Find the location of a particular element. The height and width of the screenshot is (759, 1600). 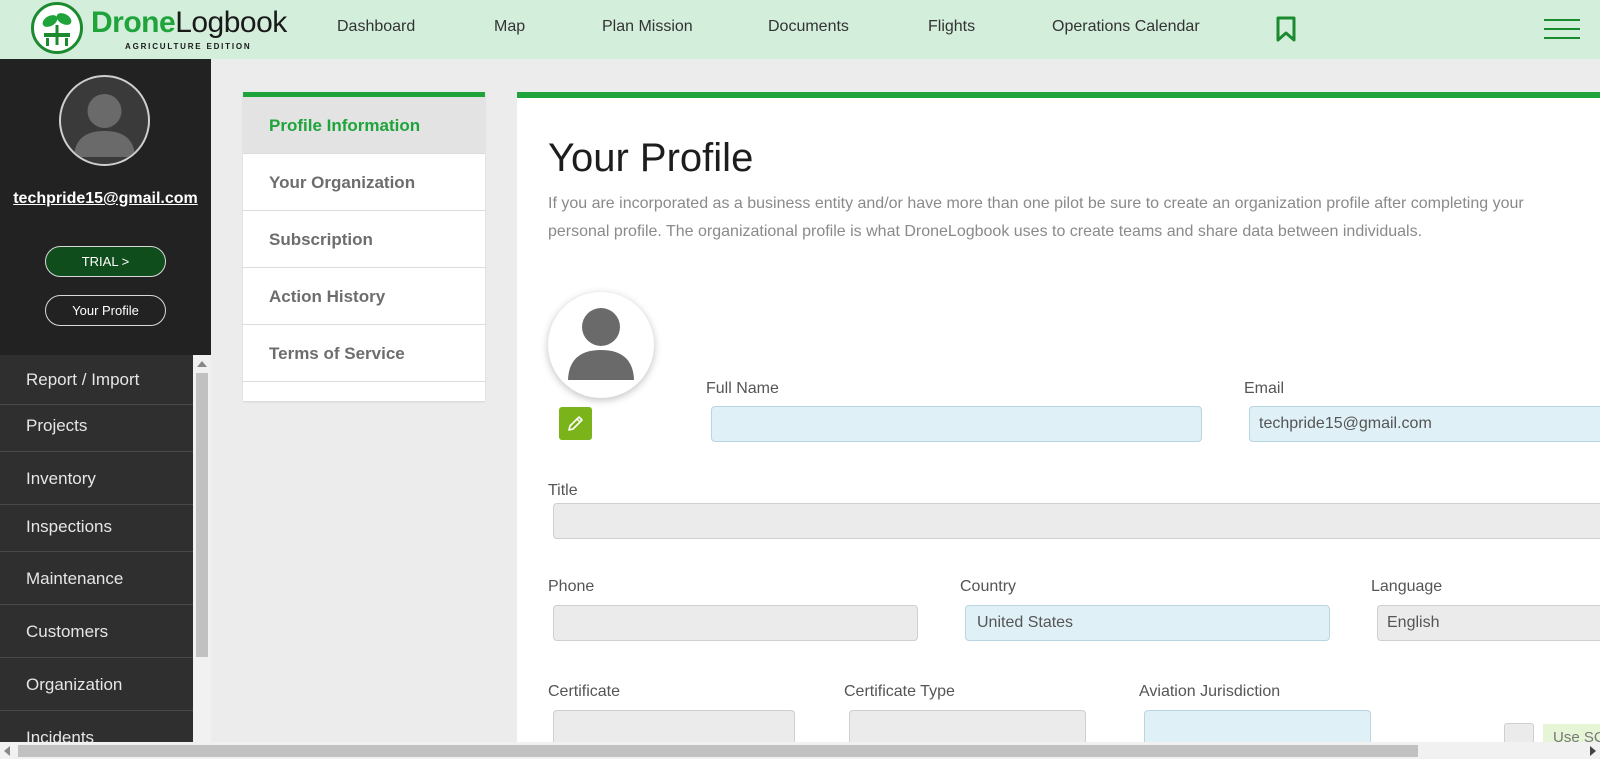

language-label: Language is located at coordinates (1407, 586).